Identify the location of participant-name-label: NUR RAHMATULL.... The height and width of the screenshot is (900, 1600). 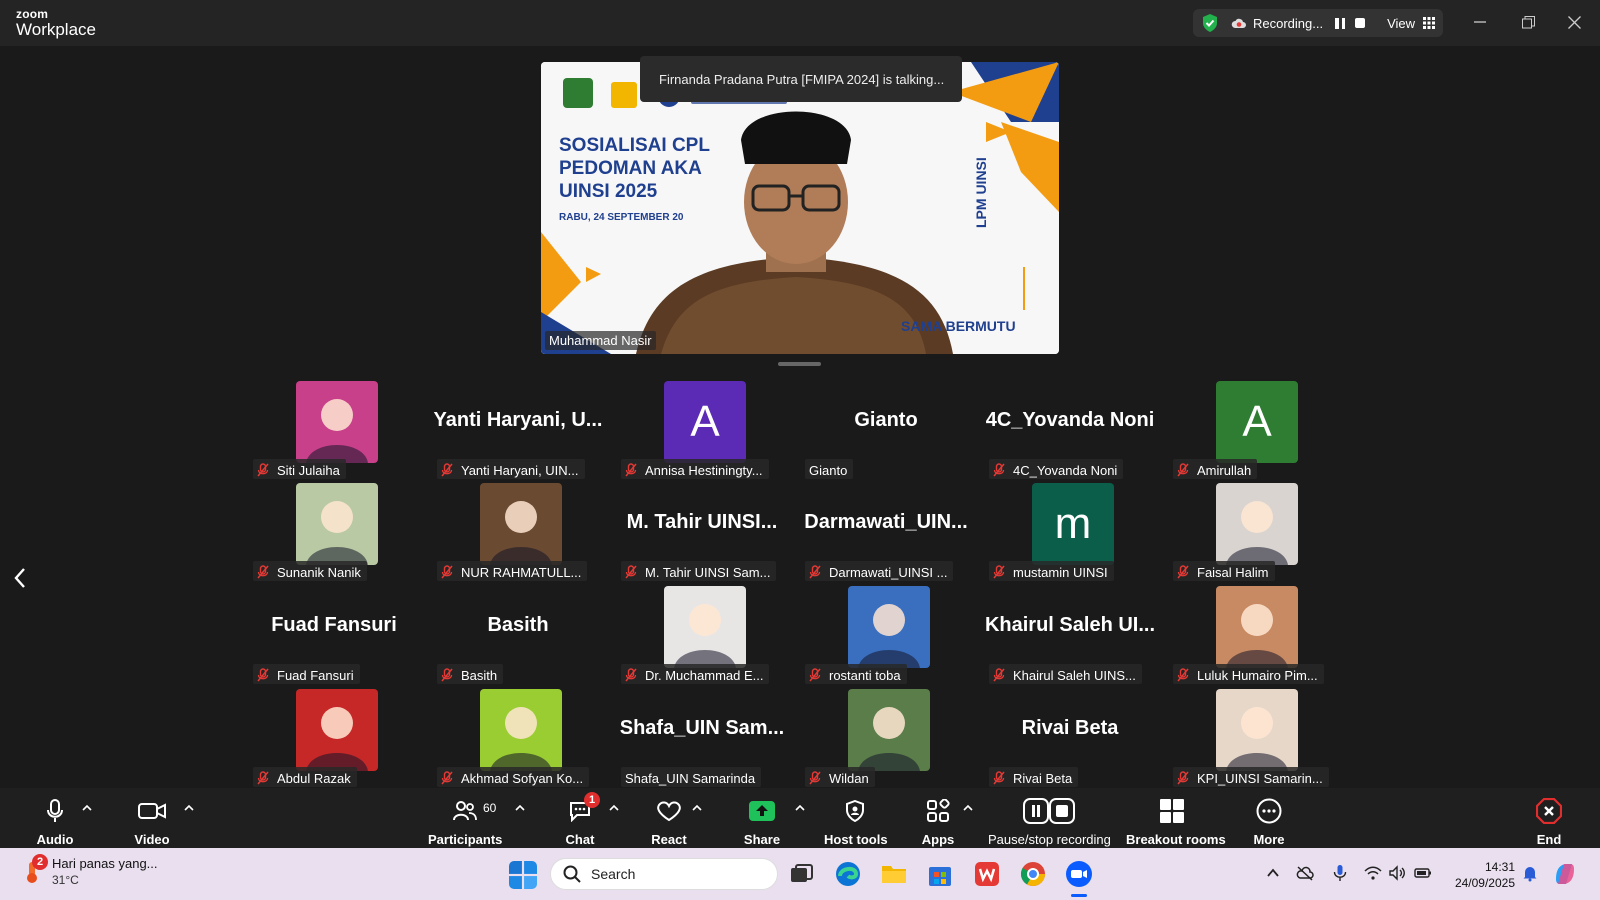
(512, 571).